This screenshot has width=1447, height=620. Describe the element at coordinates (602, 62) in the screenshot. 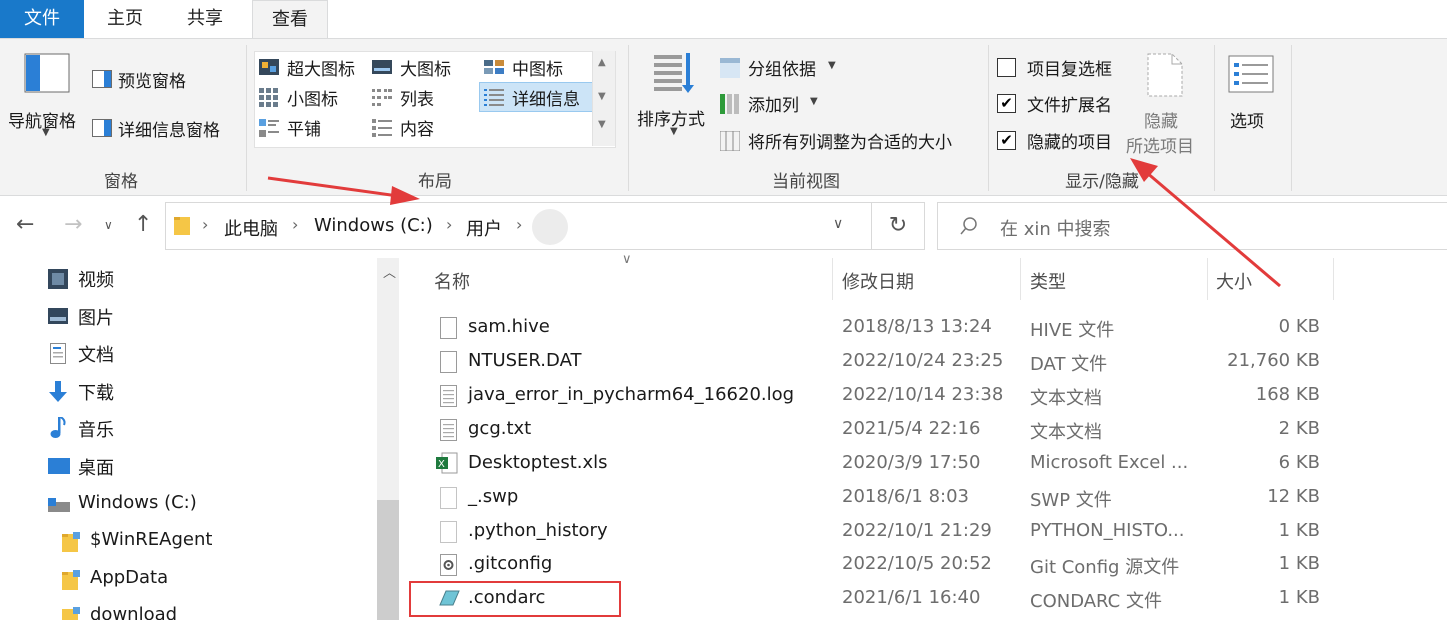

I see `scroll-up-icon: ▲` at that location.